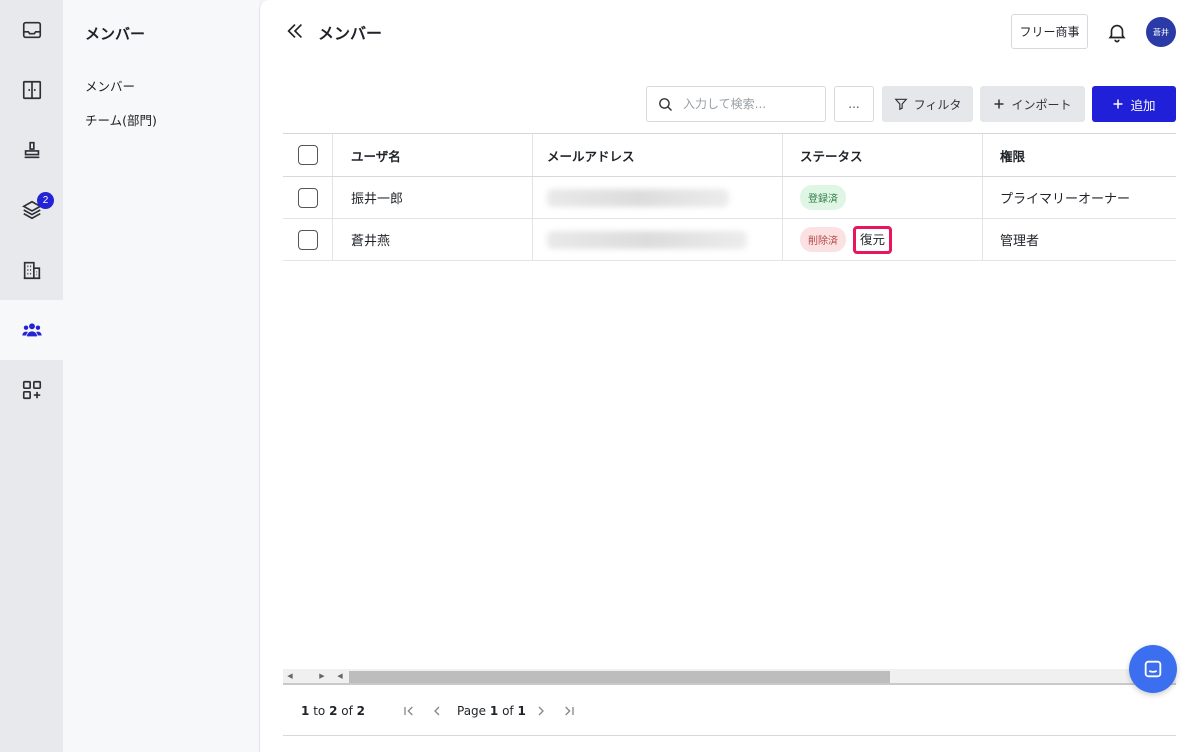 This screenshot has height=752, width=1197. Describe the element at coordinates (491, 711) in the screenshot. I see `page-indicator: Page 1 of 1` at that location.